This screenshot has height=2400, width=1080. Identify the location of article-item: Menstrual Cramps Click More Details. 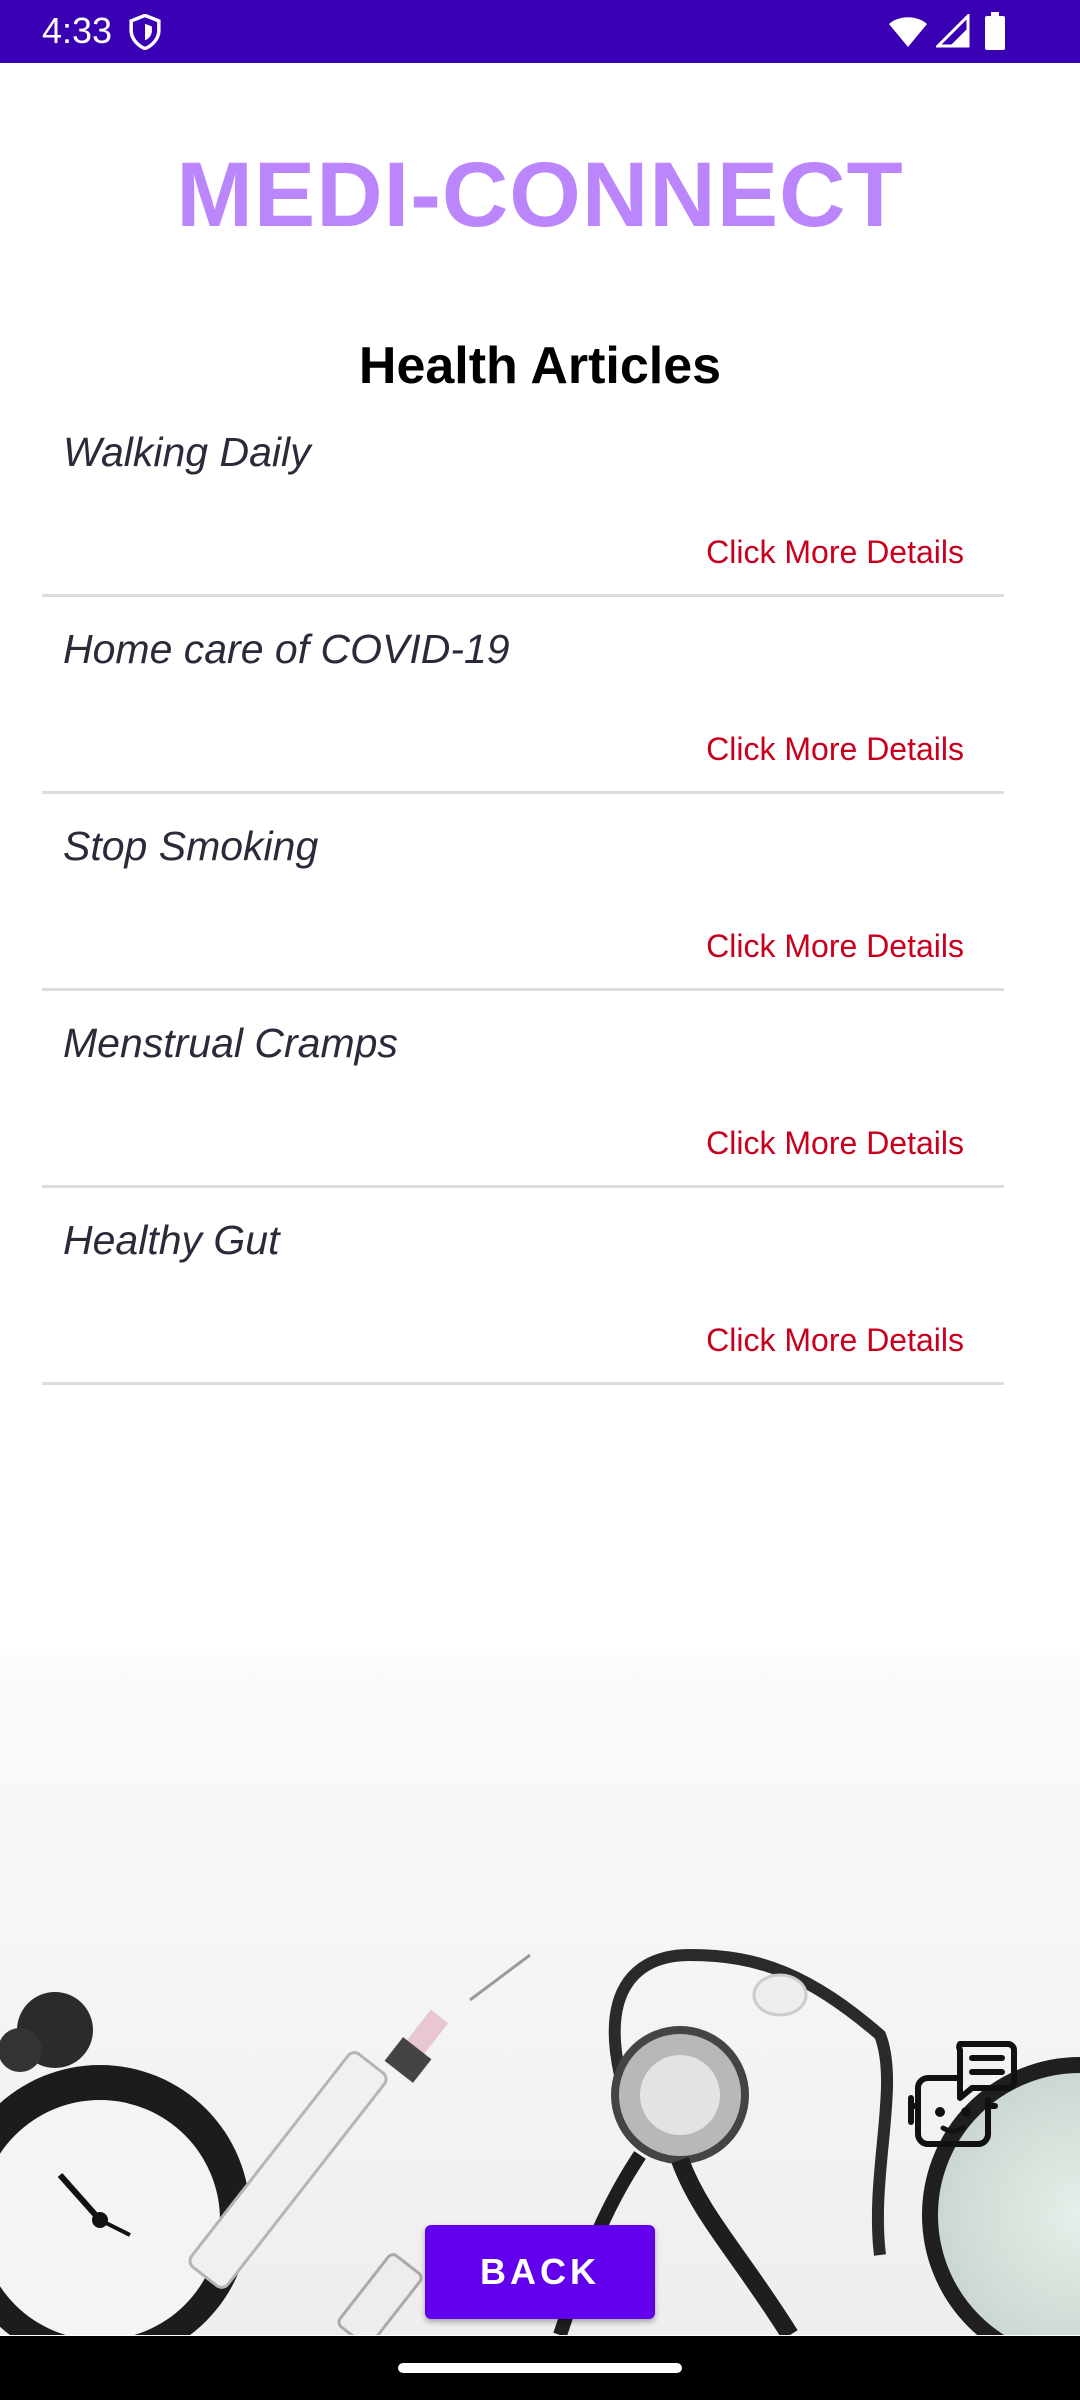
(523, 1089).